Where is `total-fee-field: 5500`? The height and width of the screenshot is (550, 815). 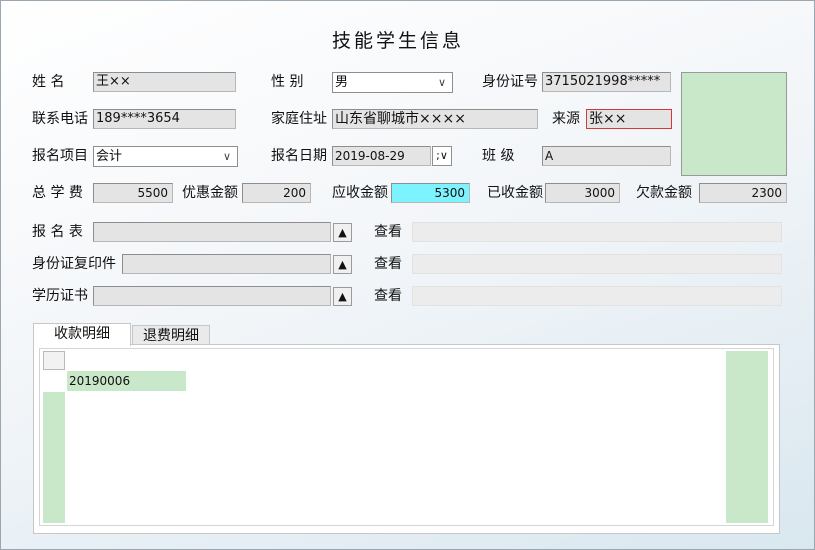 total-fee-field: 5500 is located at coordinates (133, 193).